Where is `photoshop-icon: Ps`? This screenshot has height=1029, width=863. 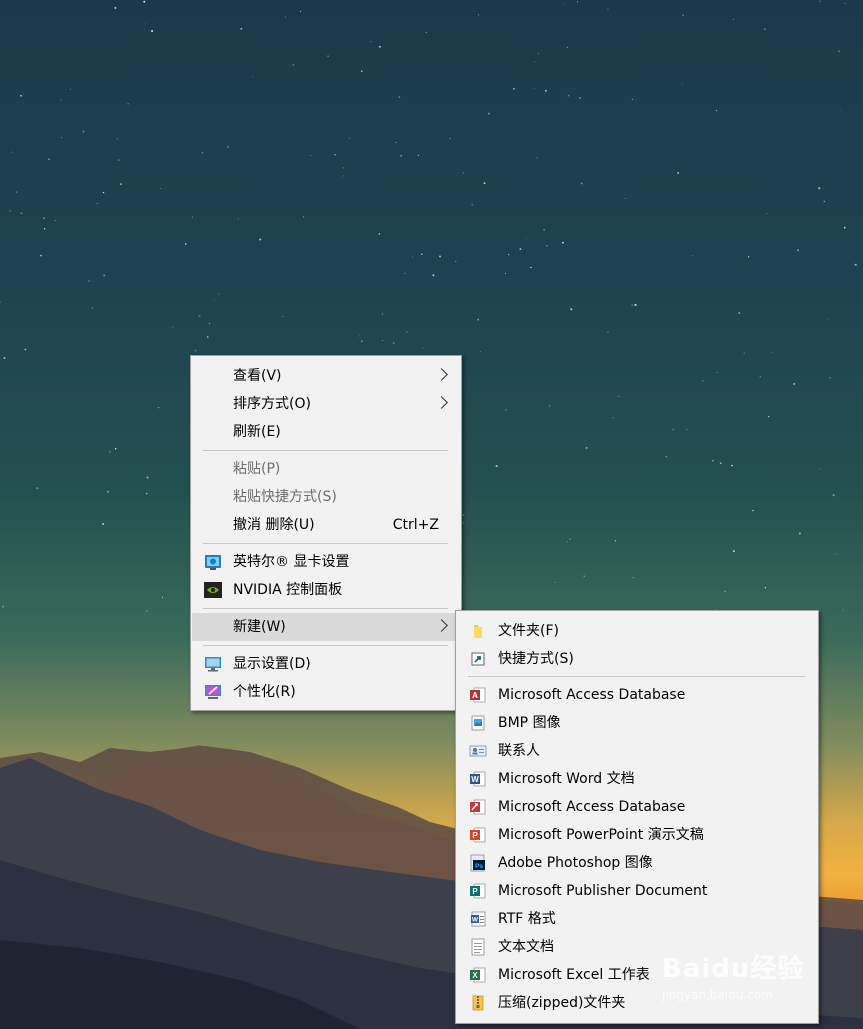
photoshop-icon: Ps is located at coordinates (477, 863).